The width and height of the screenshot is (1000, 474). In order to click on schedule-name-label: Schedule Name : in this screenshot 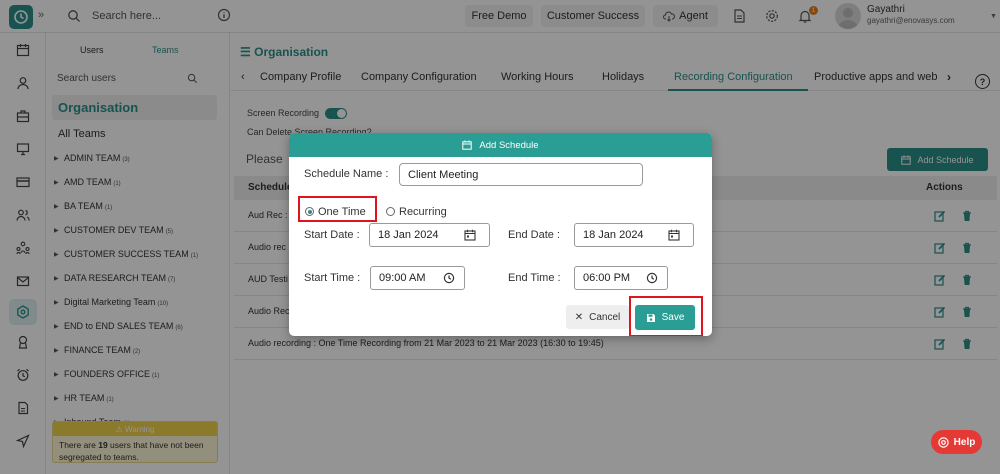, I will do `click(346, 174)`.